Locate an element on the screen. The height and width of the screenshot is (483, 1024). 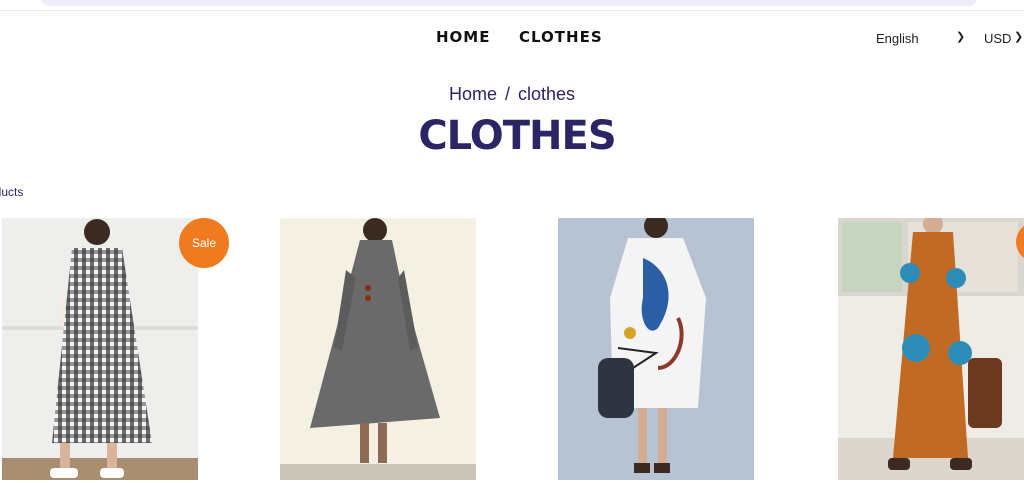
top-bar is located at coordinates (512, 5).